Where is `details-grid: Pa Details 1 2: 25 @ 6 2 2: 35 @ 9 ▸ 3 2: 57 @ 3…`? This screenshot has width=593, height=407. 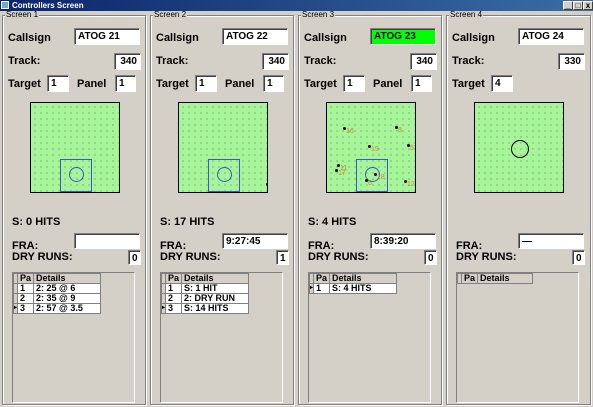
details-grid: Pa Details 1 2: 25 @ 6 2 2: 35 @ 9 ▸ 3 2: 57 @ 3… is located at coordinates (73, 337).